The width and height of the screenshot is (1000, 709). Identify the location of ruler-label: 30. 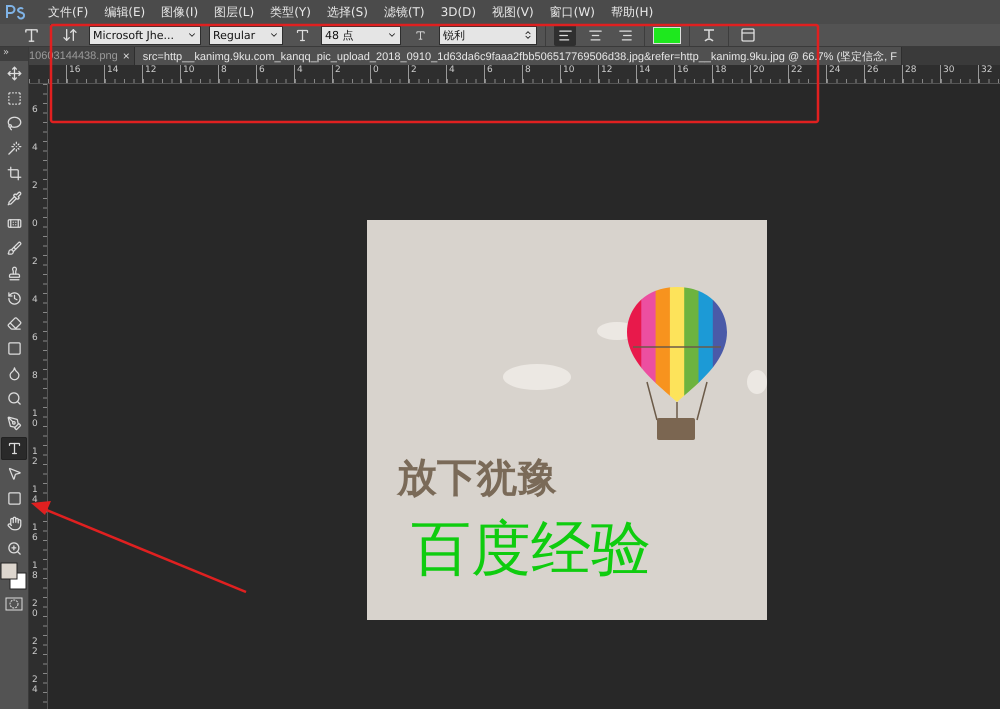
(959, 74).